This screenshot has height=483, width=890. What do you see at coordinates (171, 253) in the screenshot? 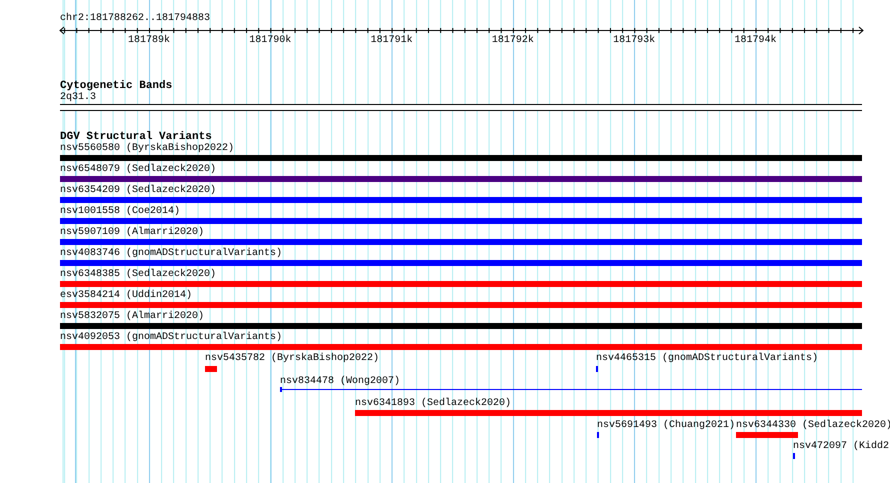
I see `variant-label: nsv4083746 (gnomADStructuralVariants)` at bounding box center [171, 253].